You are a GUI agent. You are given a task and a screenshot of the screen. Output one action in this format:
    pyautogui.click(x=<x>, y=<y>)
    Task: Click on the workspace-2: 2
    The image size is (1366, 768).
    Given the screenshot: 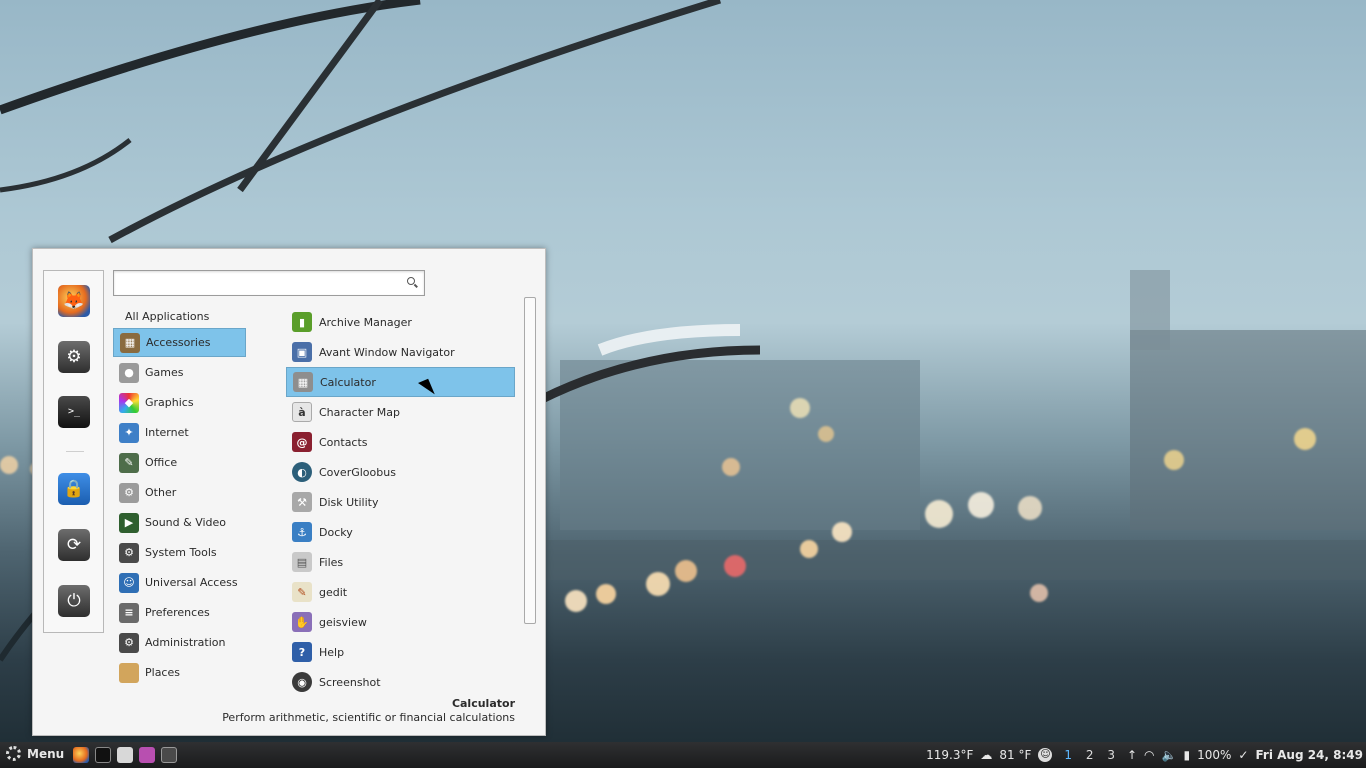 What is the action you would take?
    pyautogui.click(x=1090, y=755)
    